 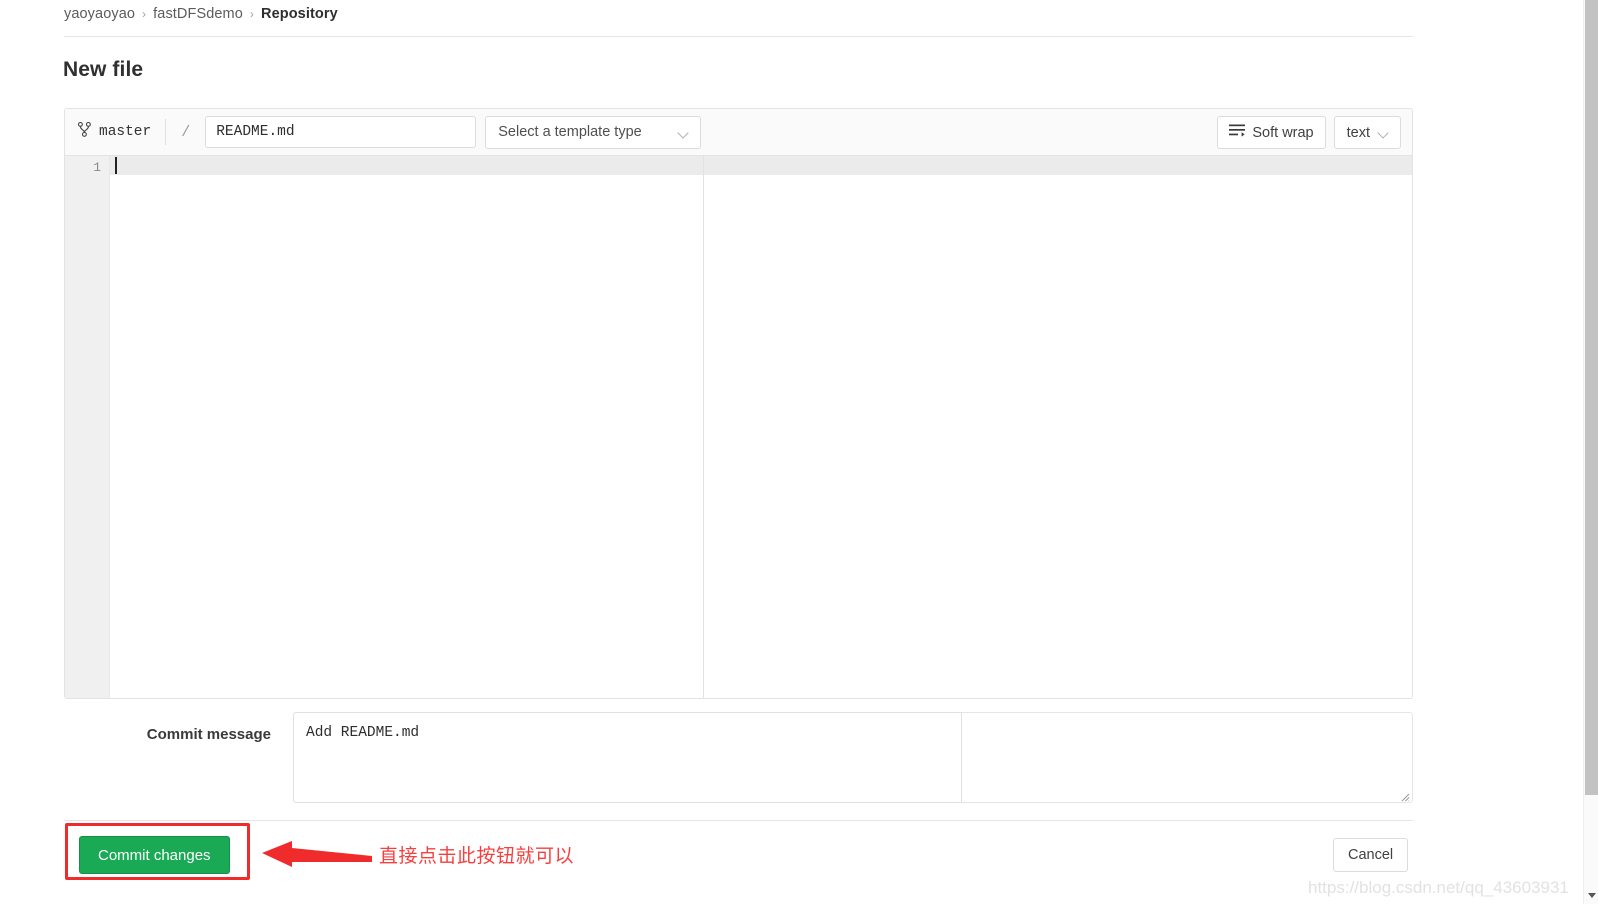 I want to click on scrollbar-thumb, so click(x=1591, y=397).